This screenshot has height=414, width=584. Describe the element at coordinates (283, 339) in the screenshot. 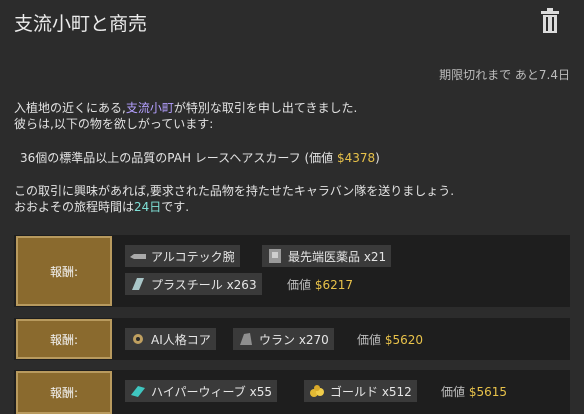

I see `reward-item: ウラン x270` at that location.